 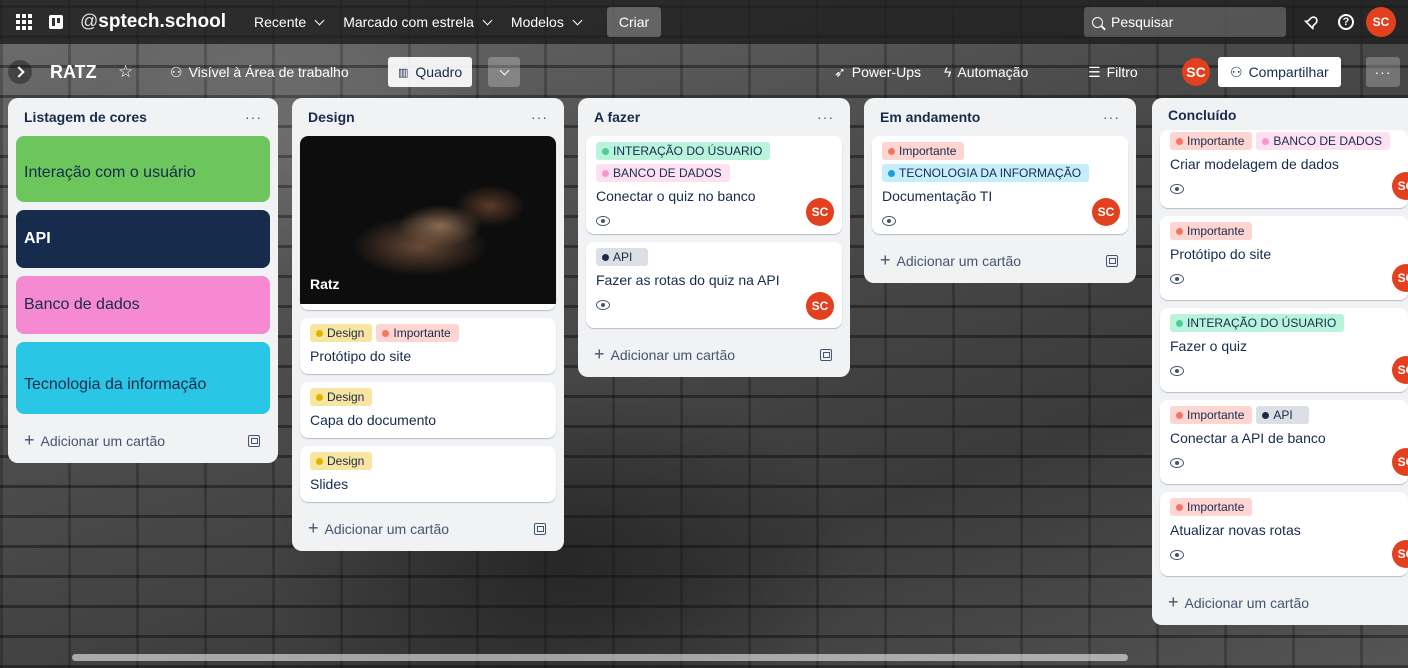 What do you see at coordinates (986, 72) in the screenshot?
I see `automation-button: ϟ Automação` at bounding box center [986, 72].